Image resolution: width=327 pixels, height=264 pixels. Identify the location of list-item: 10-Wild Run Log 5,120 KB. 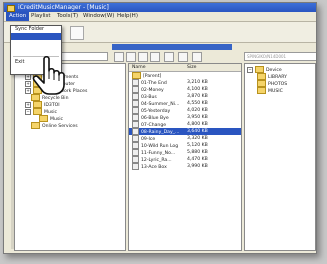
(185, 145).